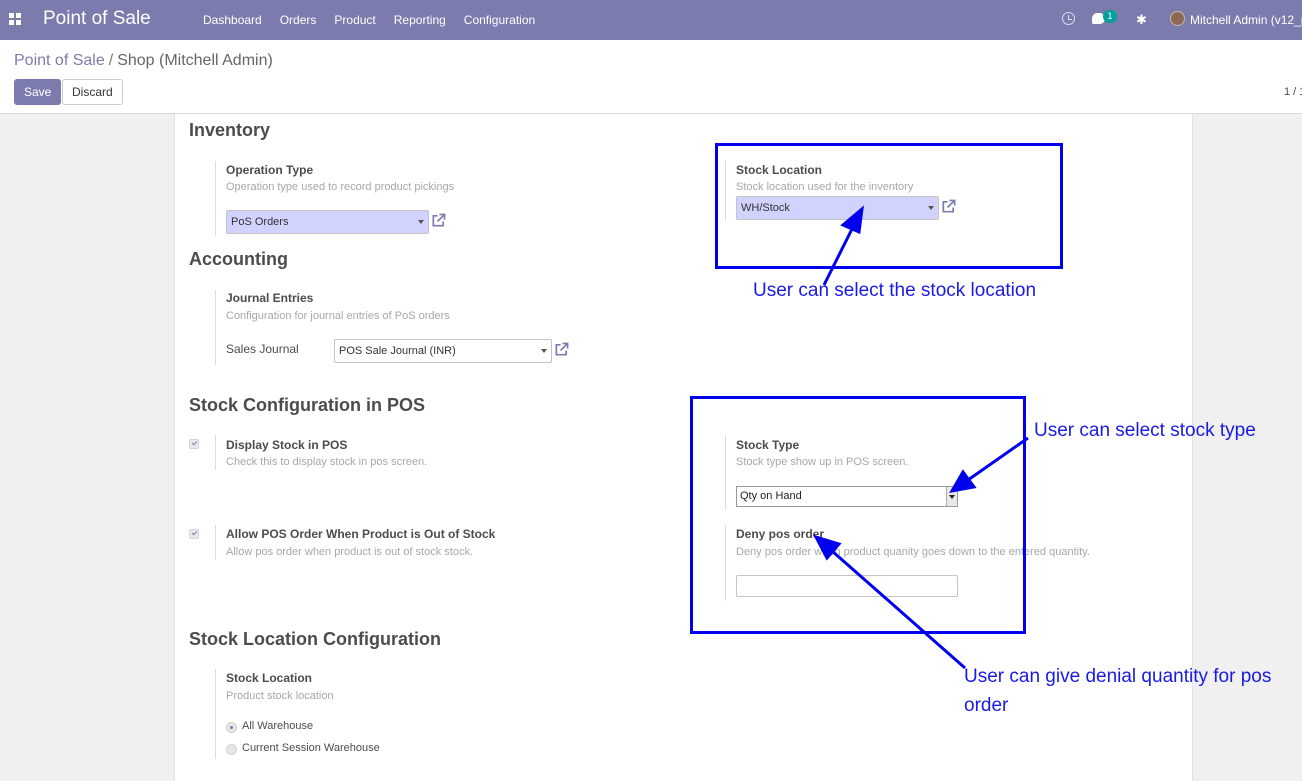 The height and width of the screenshot is (781, 1302). I want to click on arrow-stock-type, so click(998, 459).